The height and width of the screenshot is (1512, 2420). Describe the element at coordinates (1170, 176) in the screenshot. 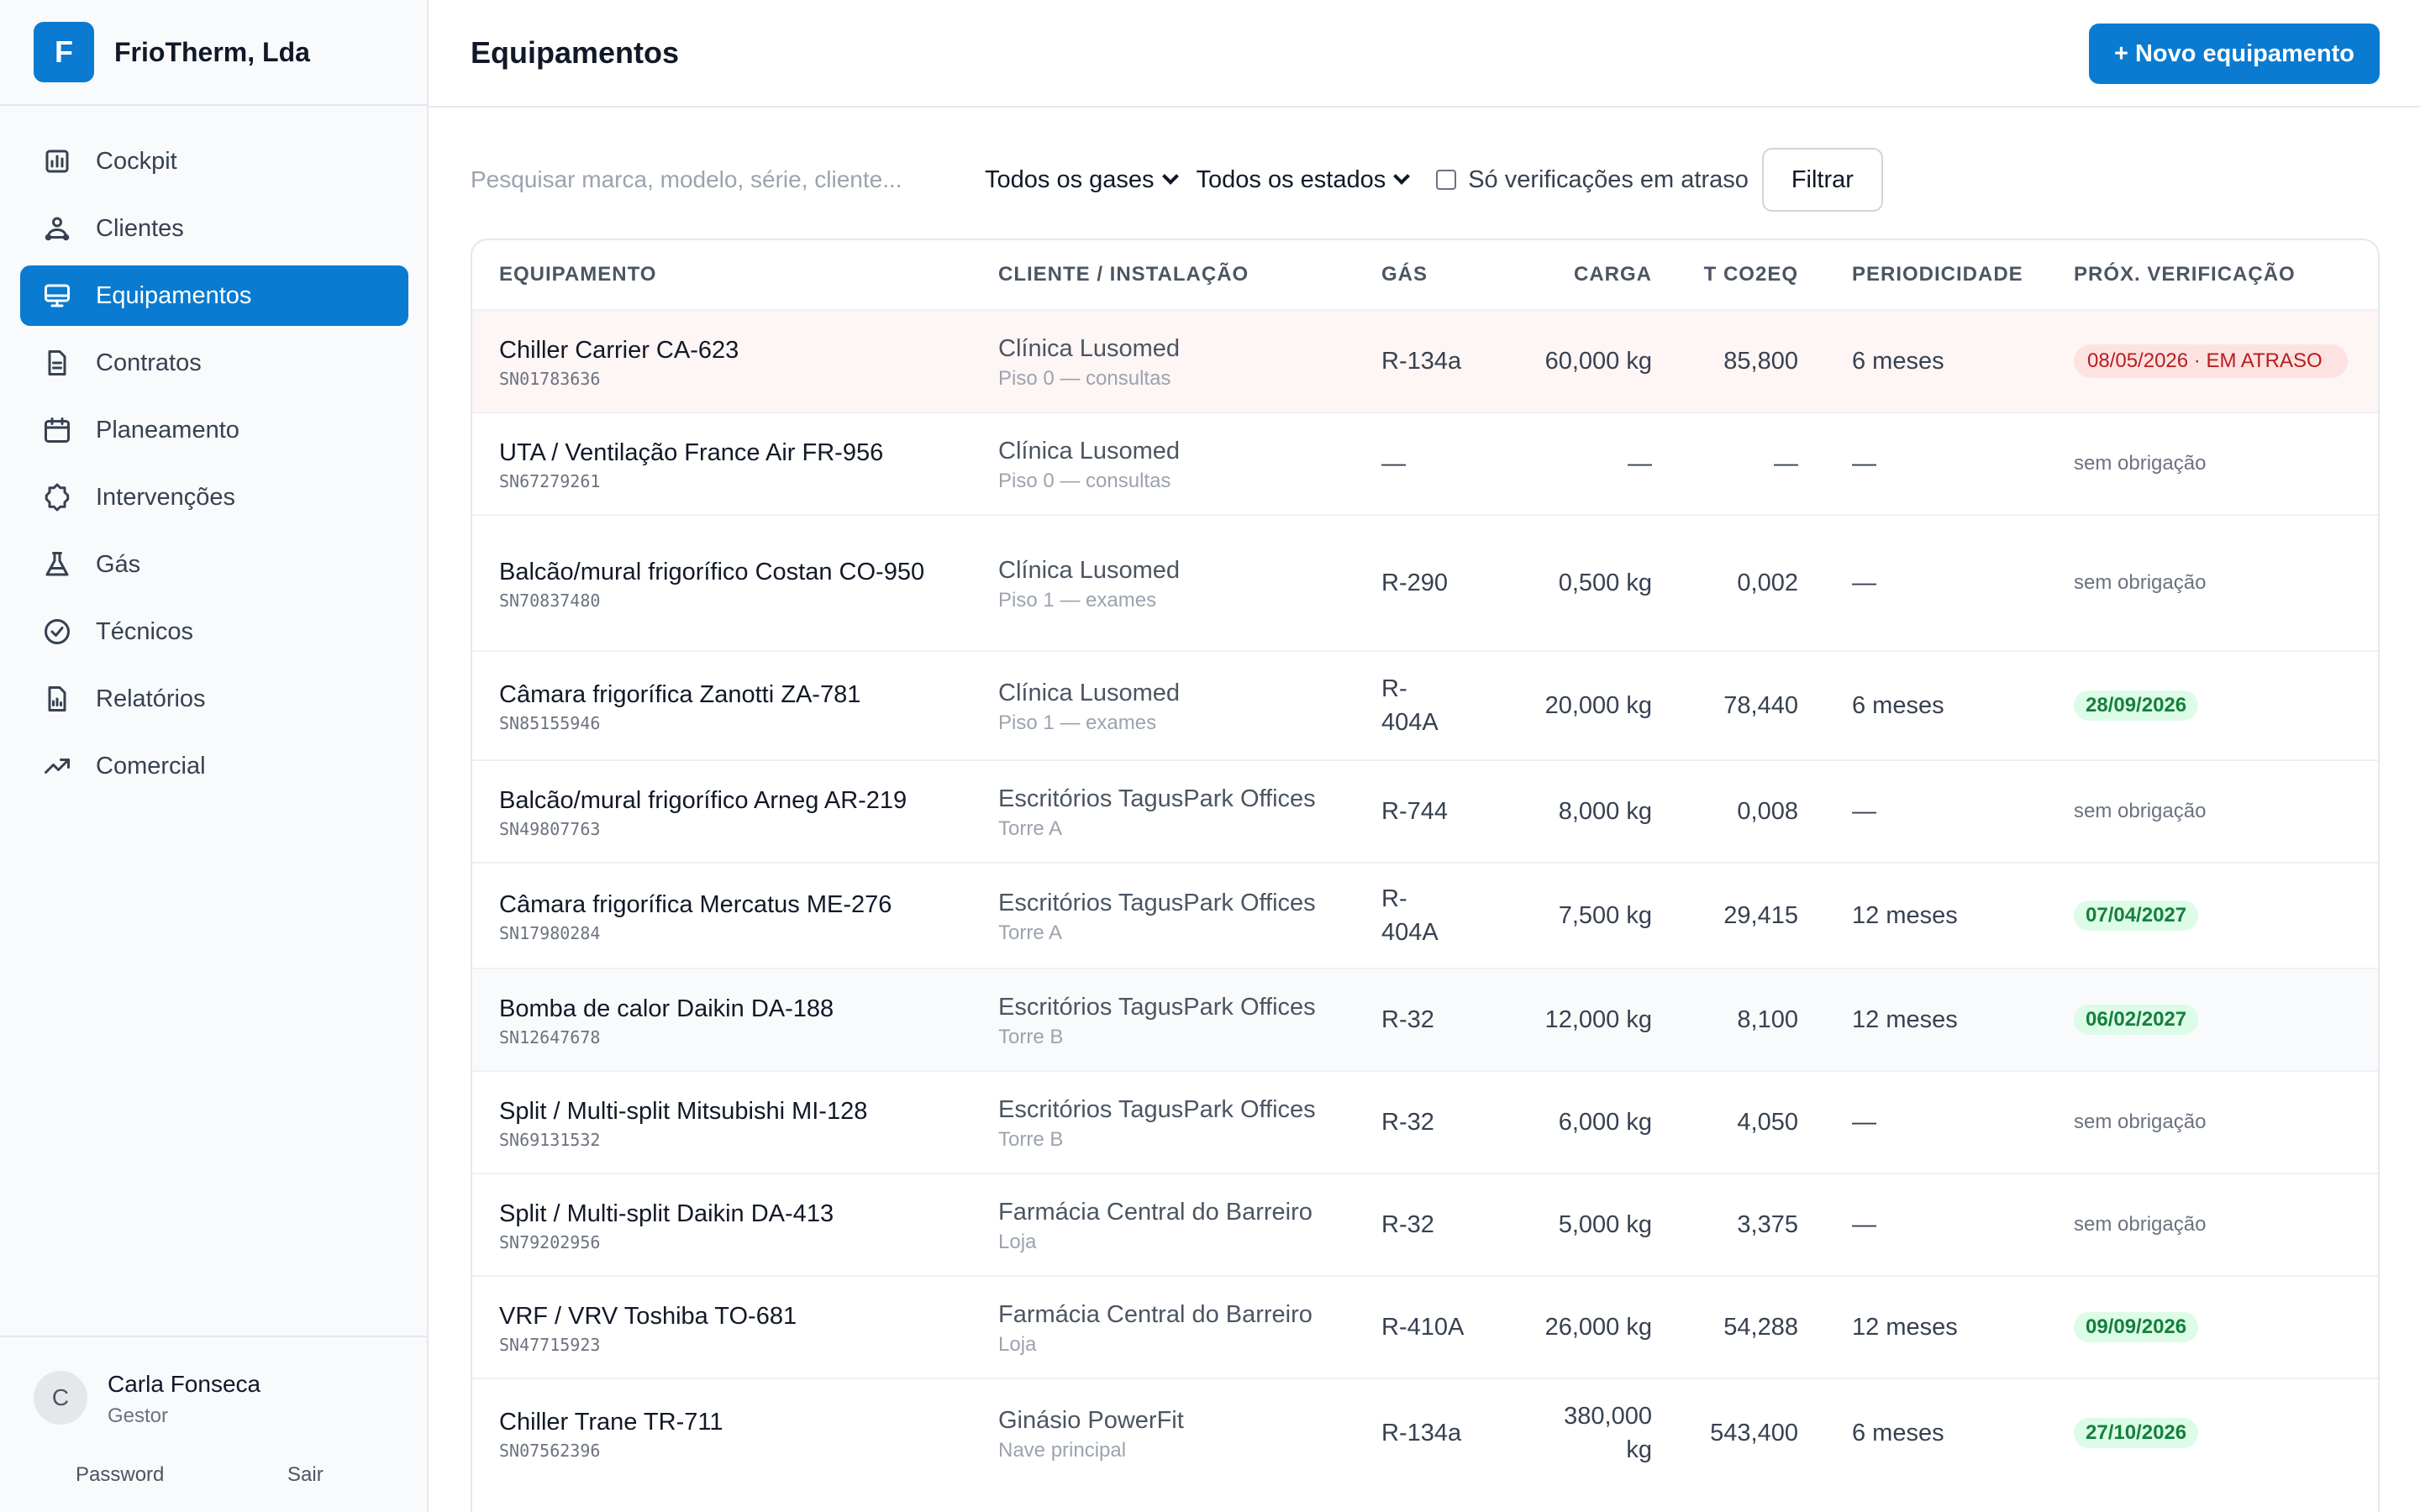

I see `chevron-down-icon` at that location.